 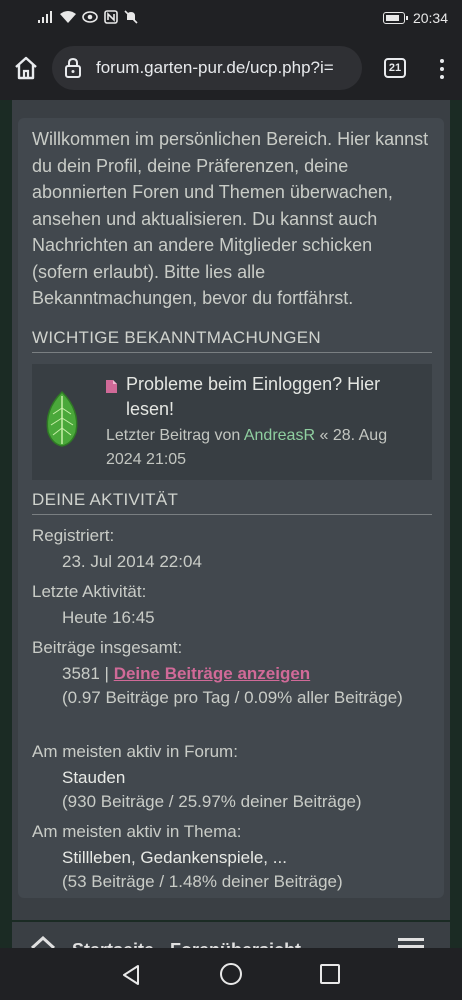 What do you see at coordinates (212, 673) in the screenshot?
I see `view-posts-link: Deine Beiträge anzeigen` at bounding box center [212, 673].